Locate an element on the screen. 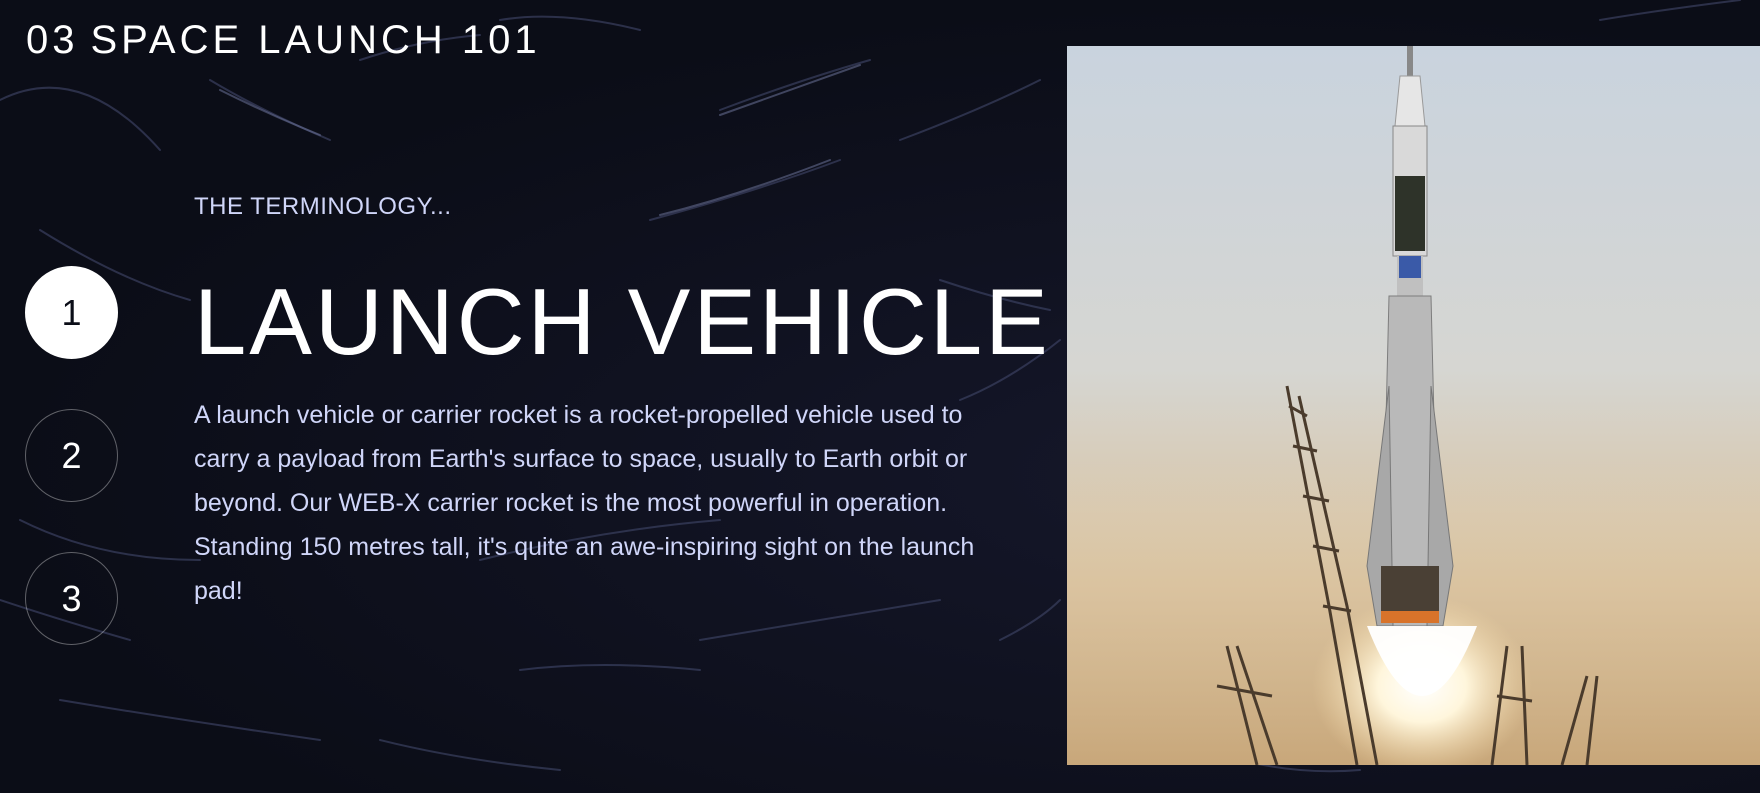 The height and width of the screenshot is (793, 1760). page-title-text: SPACE LAUNCH 101 is located at coordinates (315, 40).